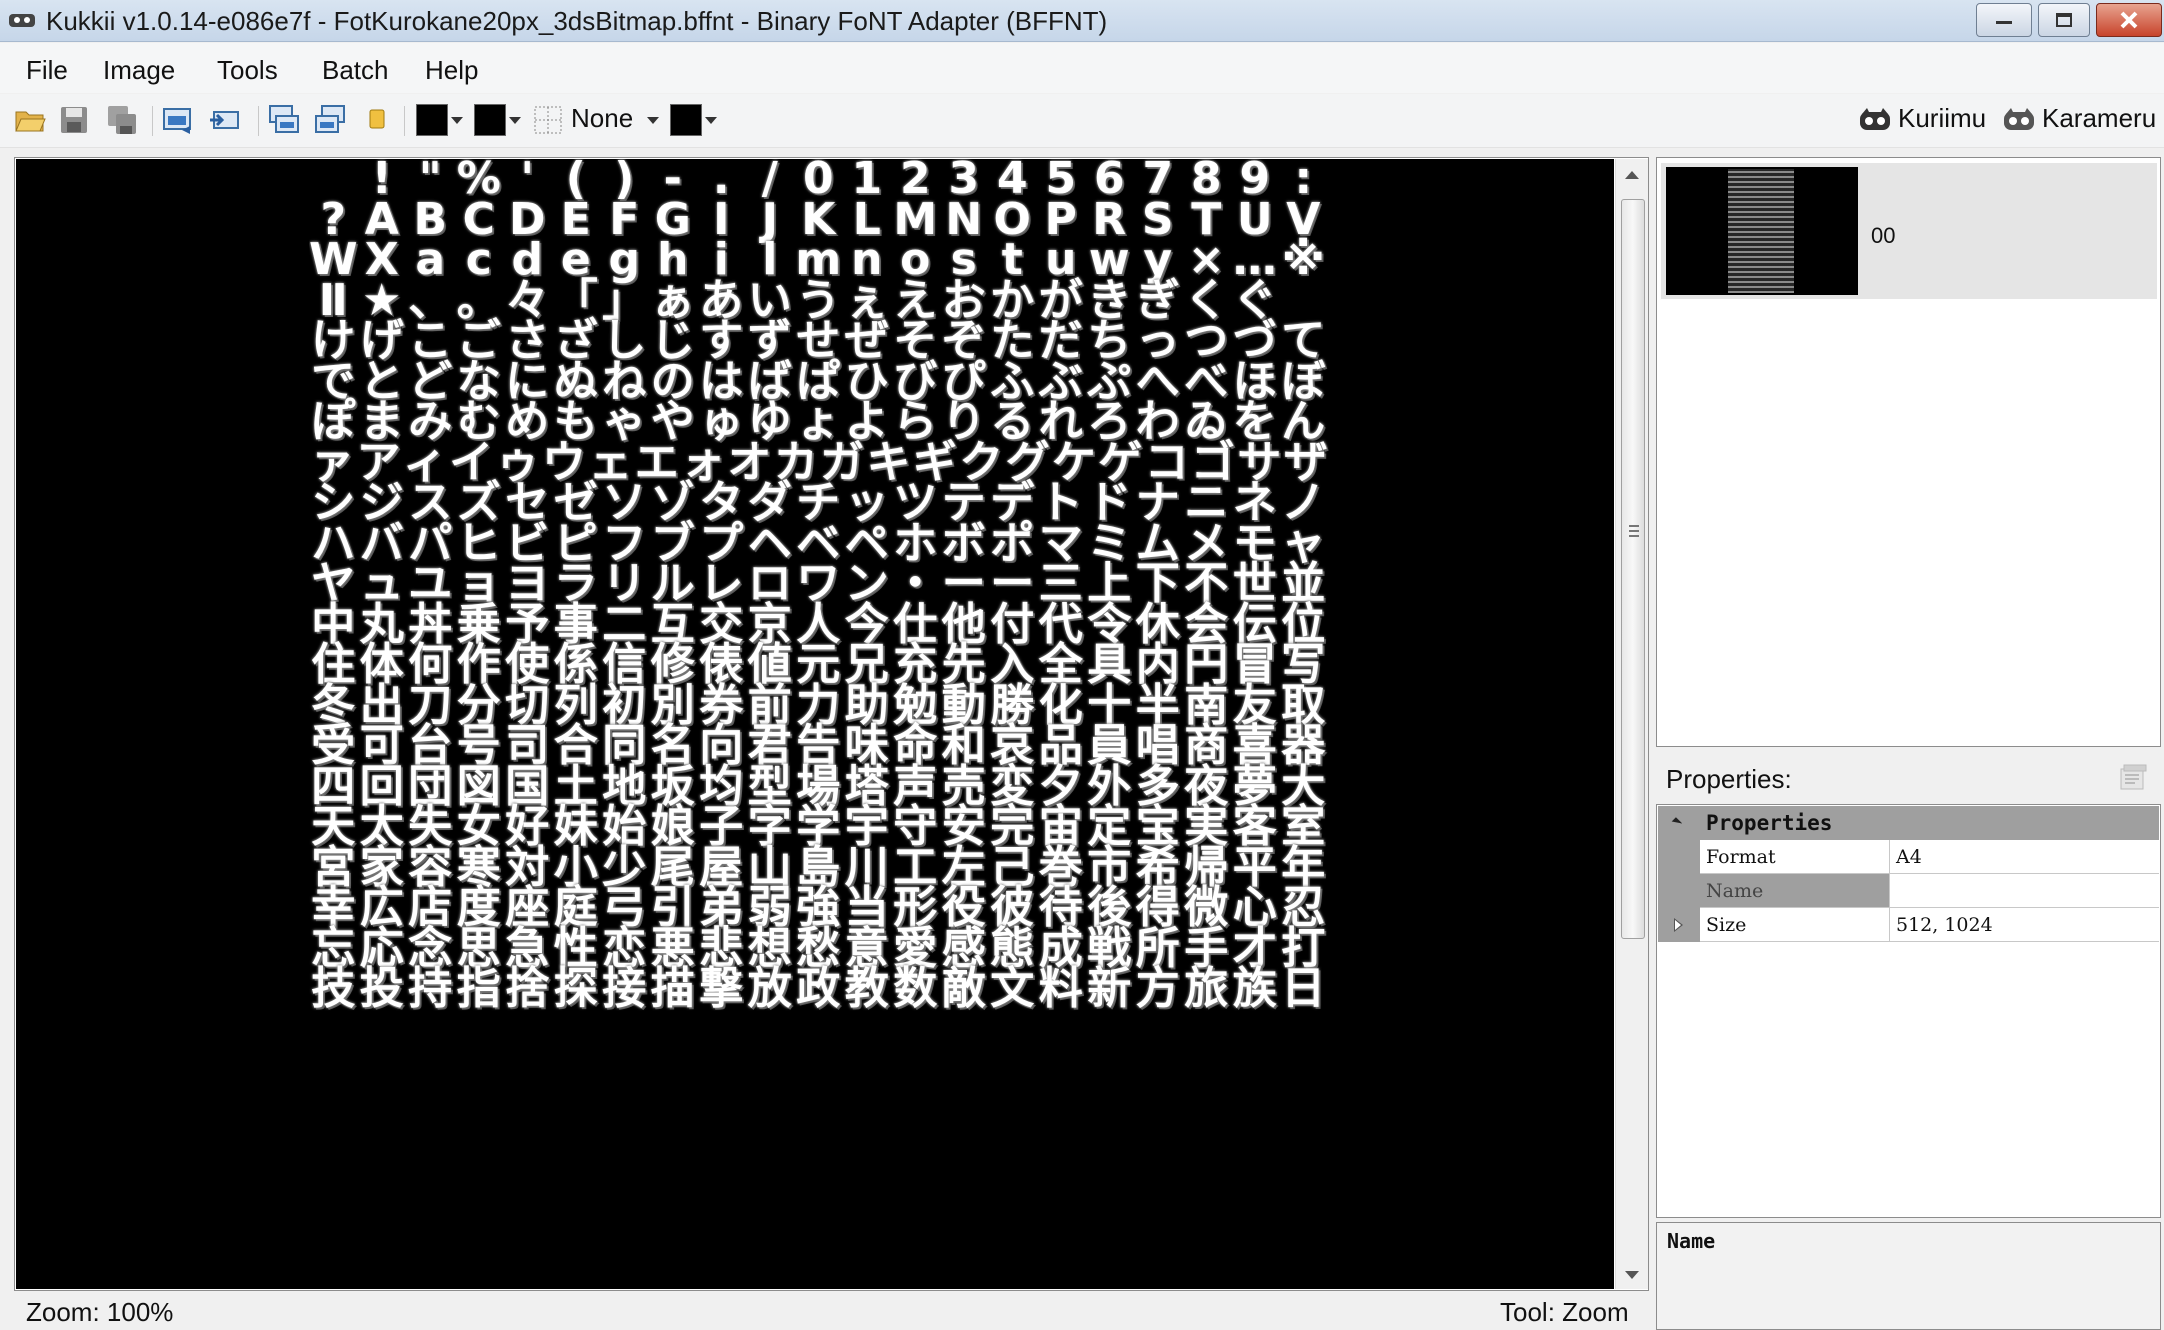 Image resolution: width=2164 pixels, height=1330 pixels. What do you see at coordinates (1082, 121) in the screenshot?
I see `toolbar: None Kuriimu Karameru` at bounding box center [1082, 121].